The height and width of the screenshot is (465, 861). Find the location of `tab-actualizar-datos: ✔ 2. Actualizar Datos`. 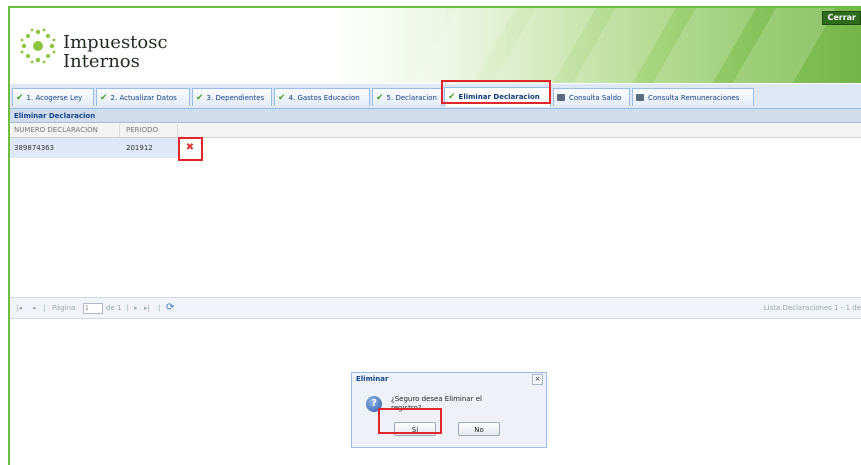

tab-actualizar-datos: ✔ 2. Actualizar Datos is located at coordinates (143, 97).